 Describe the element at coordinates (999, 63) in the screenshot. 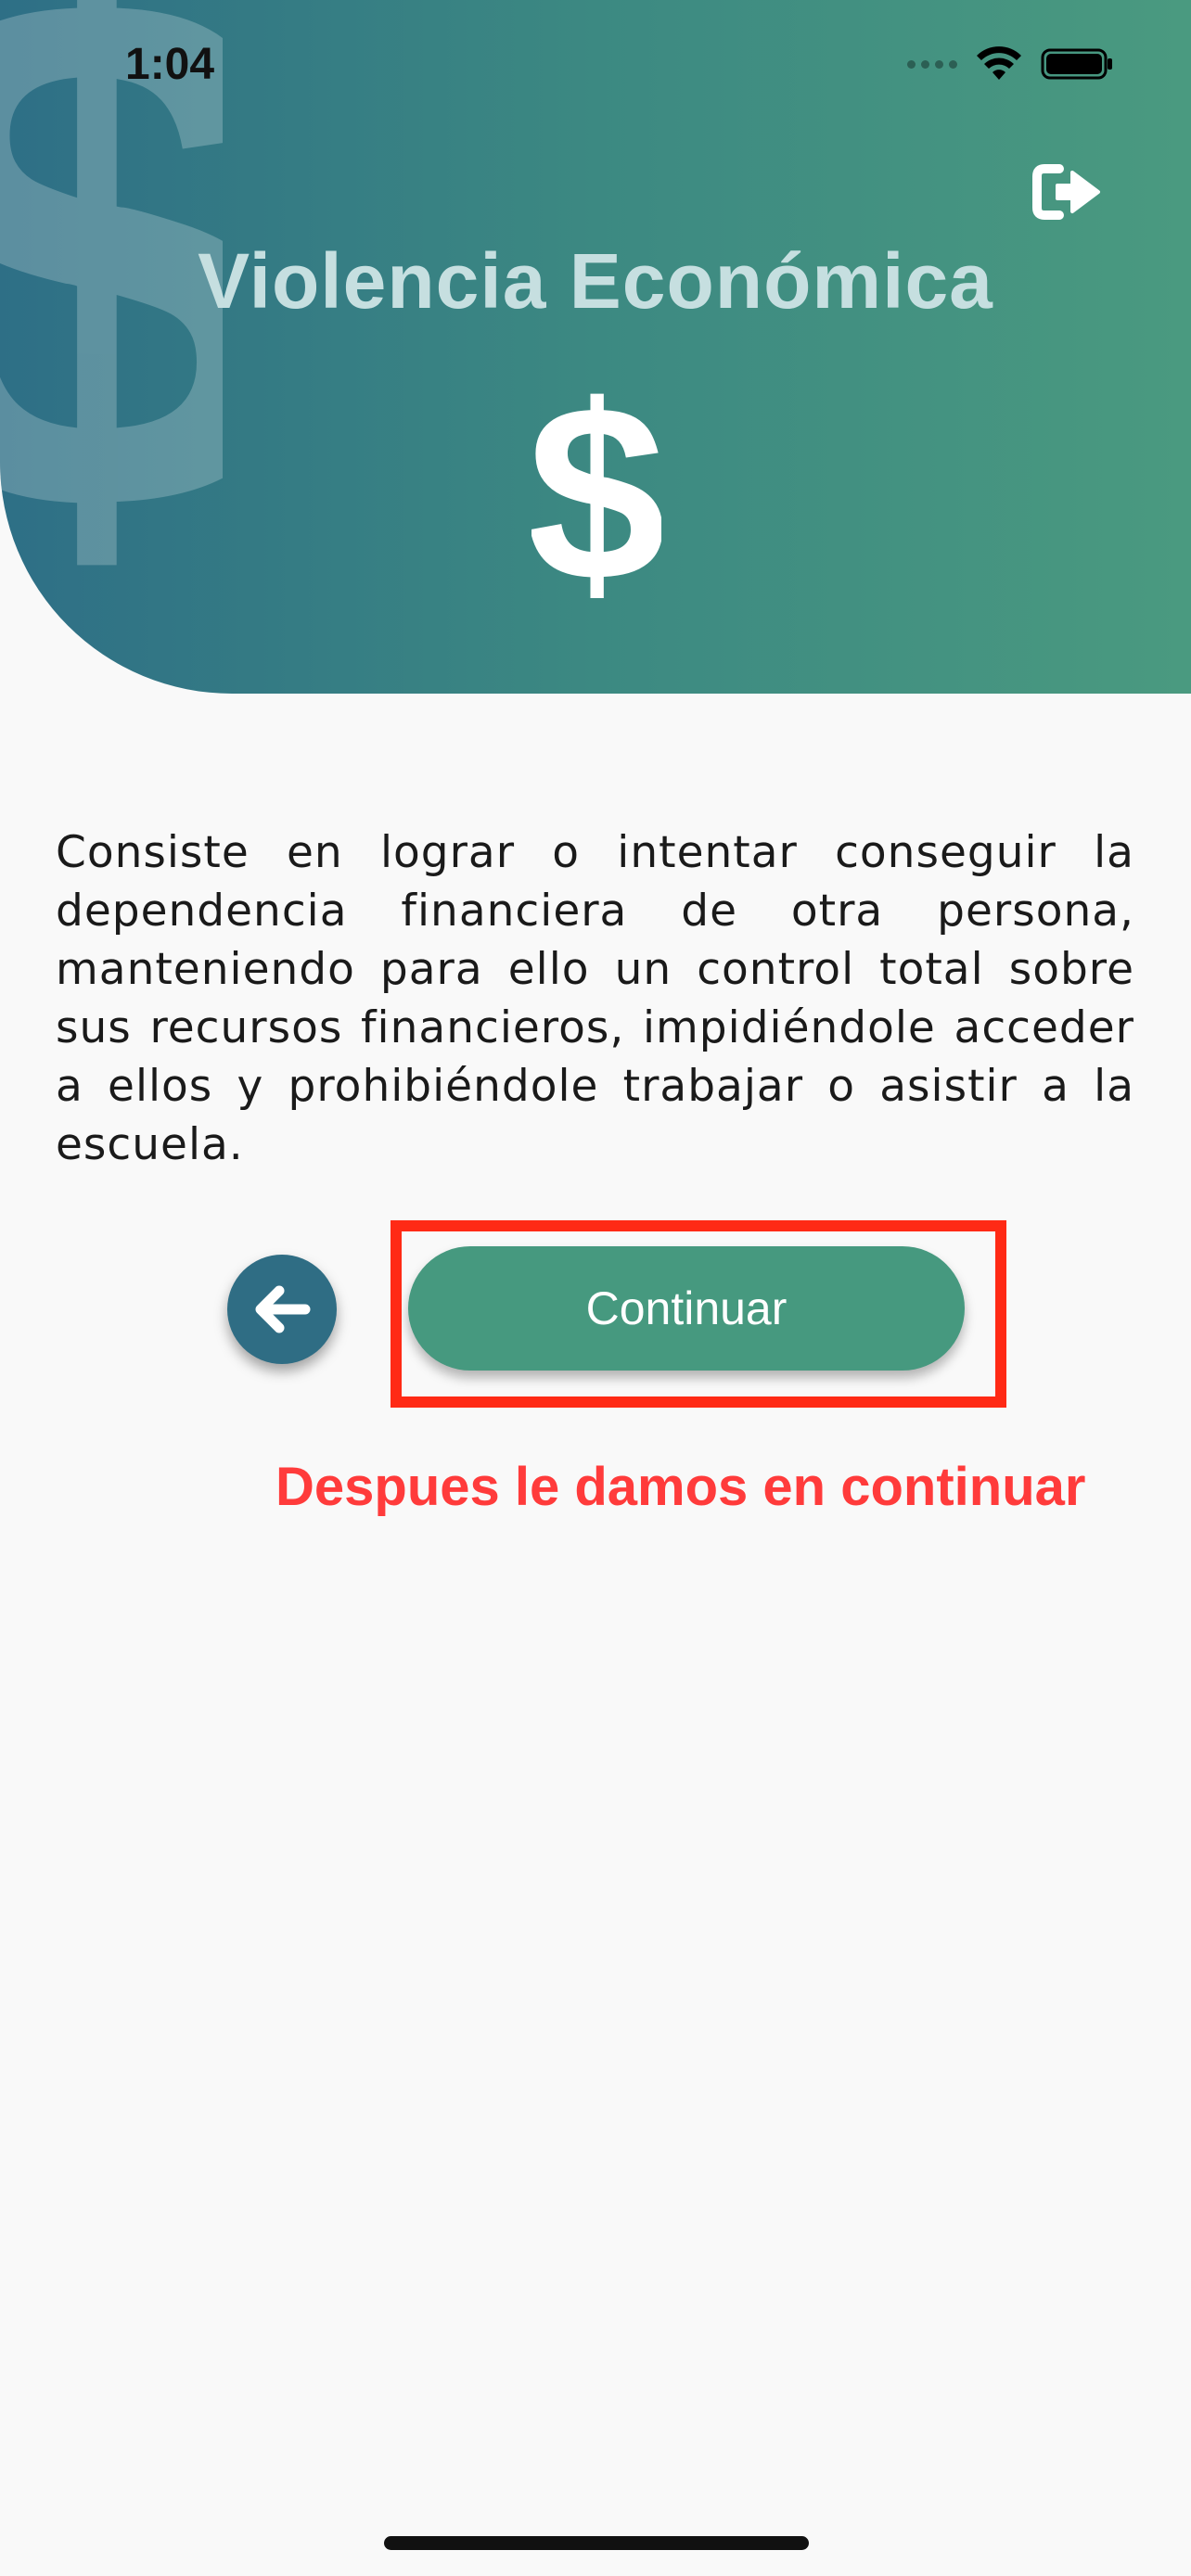

I see `wifi-icon` at that location.